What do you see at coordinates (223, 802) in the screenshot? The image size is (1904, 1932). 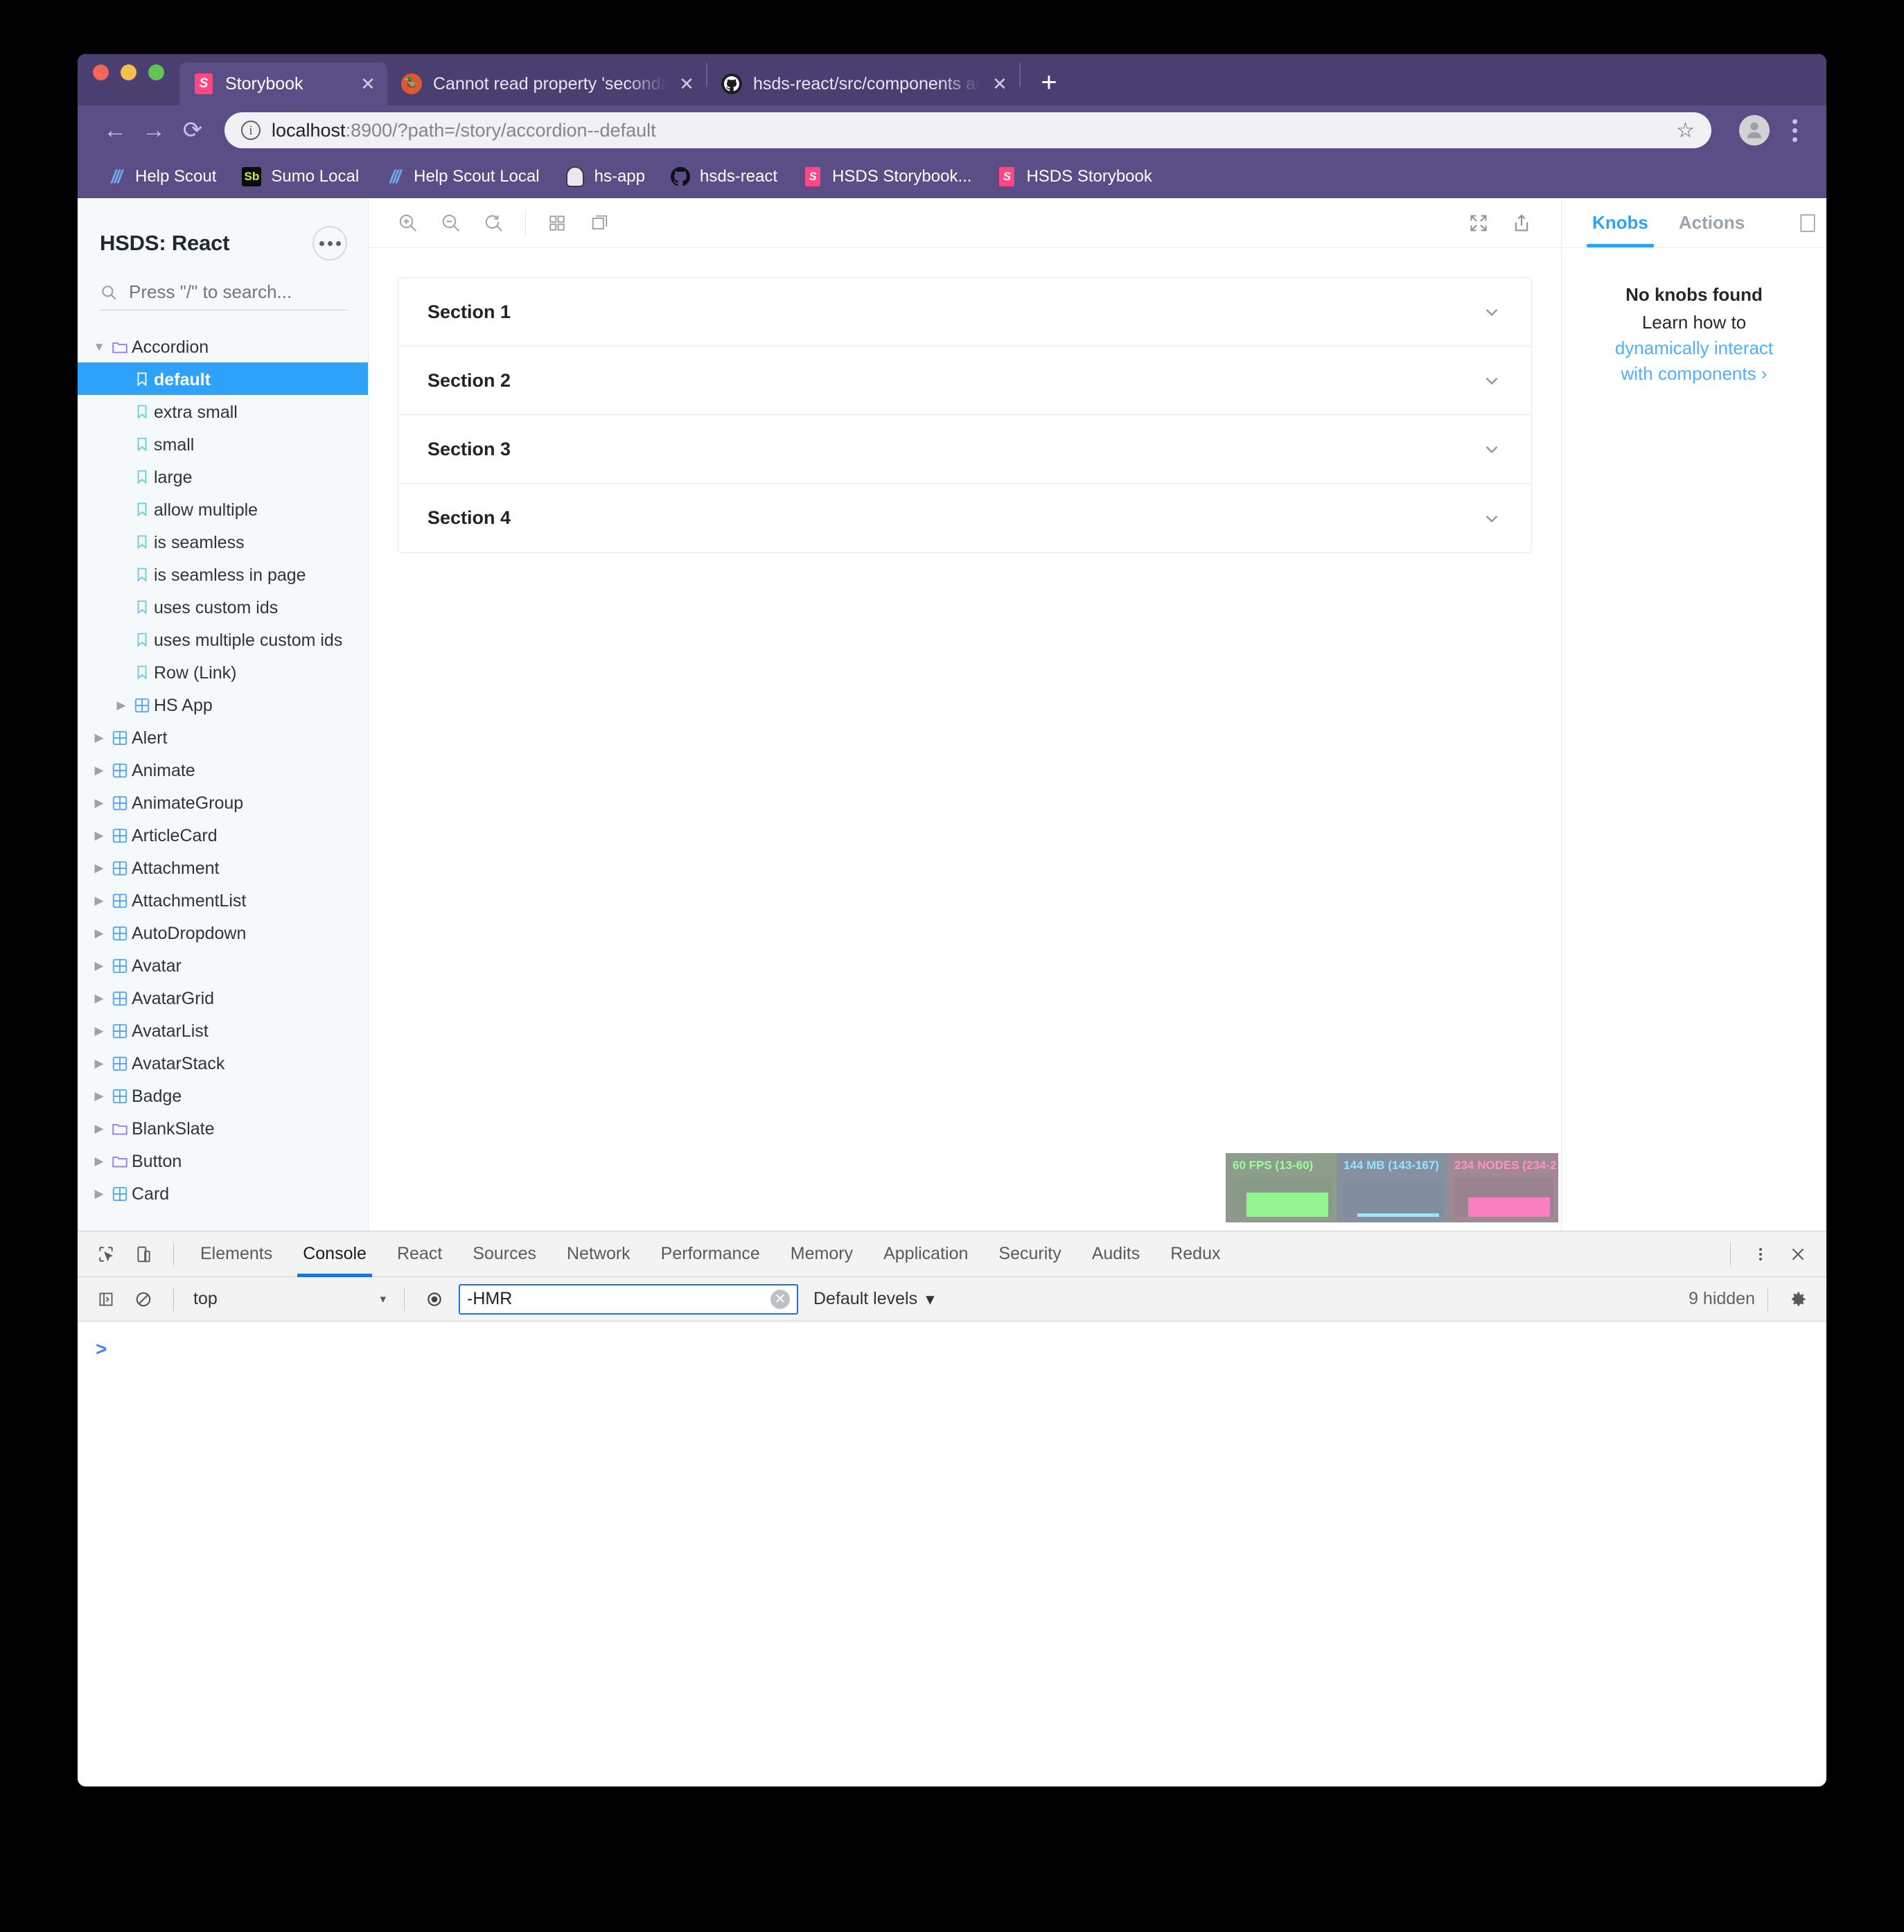 I see `story-tree-item-animategroup: ▶ AnimateGroup` at bounding box center [223, 802].